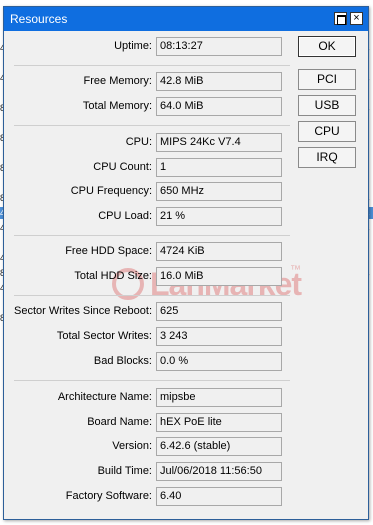 This screenshot has width=373, height=525. I want to click on free-hdd-field: 4724 KiB, so click(219, 251).